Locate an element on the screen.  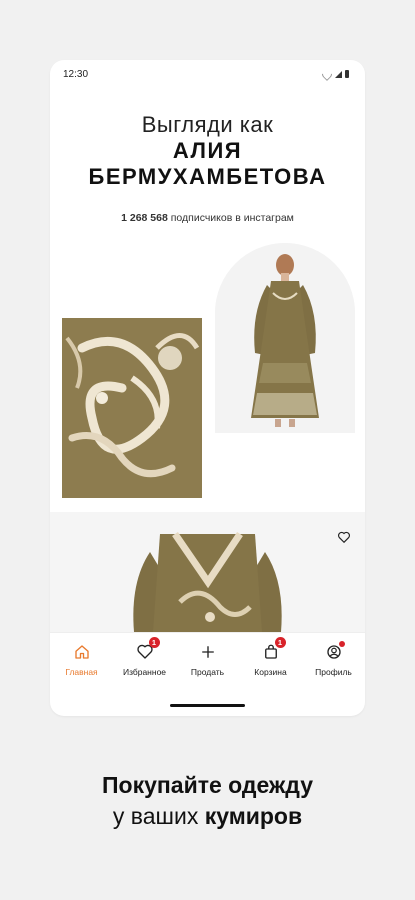
product-dress-image is located at coordinates (207, 572).